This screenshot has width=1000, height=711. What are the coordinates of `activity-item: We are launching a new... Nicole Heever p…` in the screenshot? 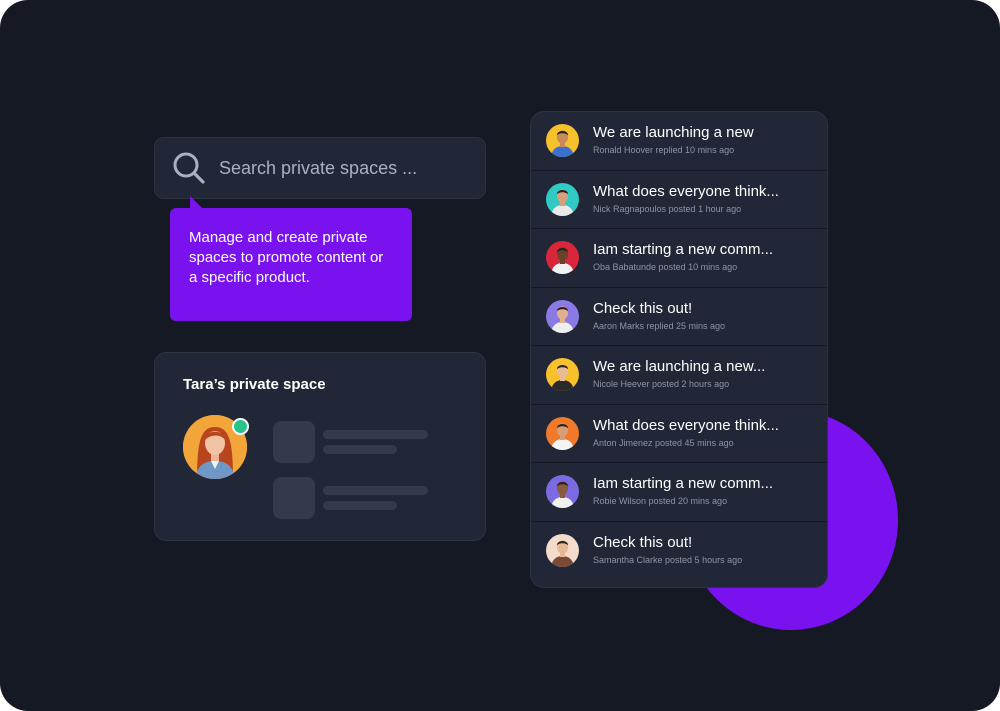 It's located at (679, 375).